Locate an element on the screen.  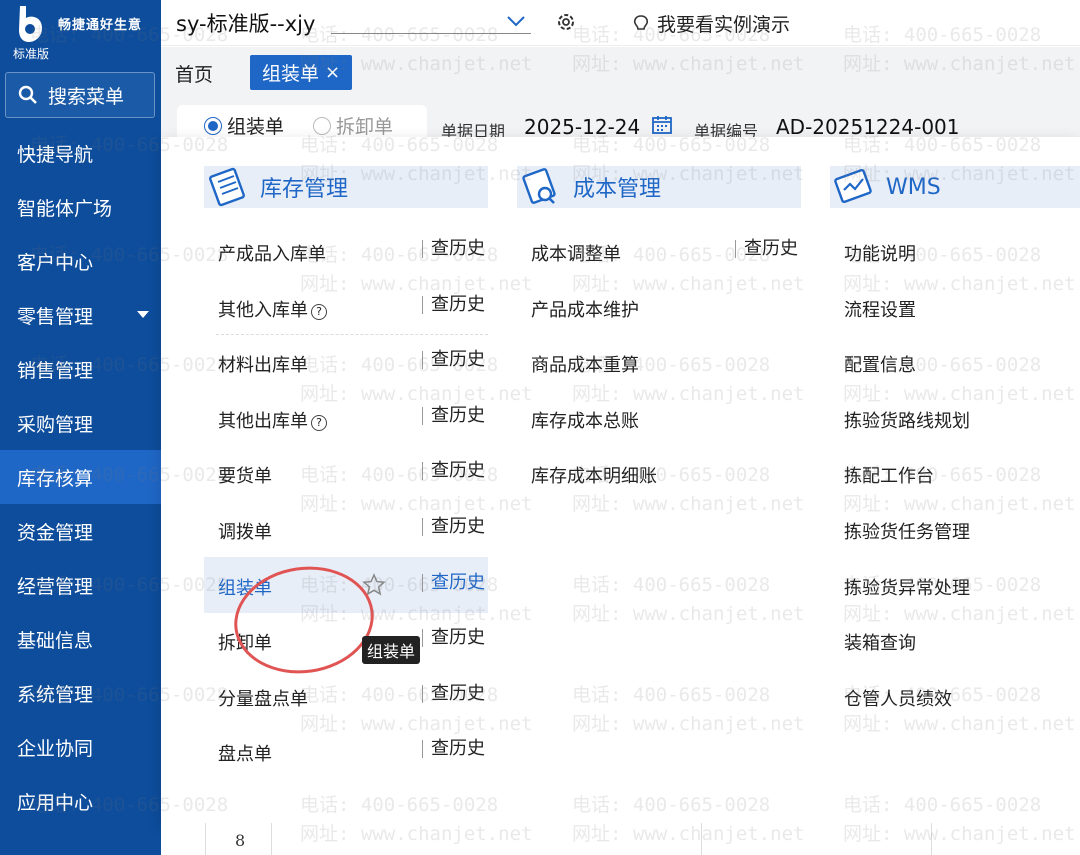
sidebar-item-label: 采购管理 is located at coordinates (55, 424).